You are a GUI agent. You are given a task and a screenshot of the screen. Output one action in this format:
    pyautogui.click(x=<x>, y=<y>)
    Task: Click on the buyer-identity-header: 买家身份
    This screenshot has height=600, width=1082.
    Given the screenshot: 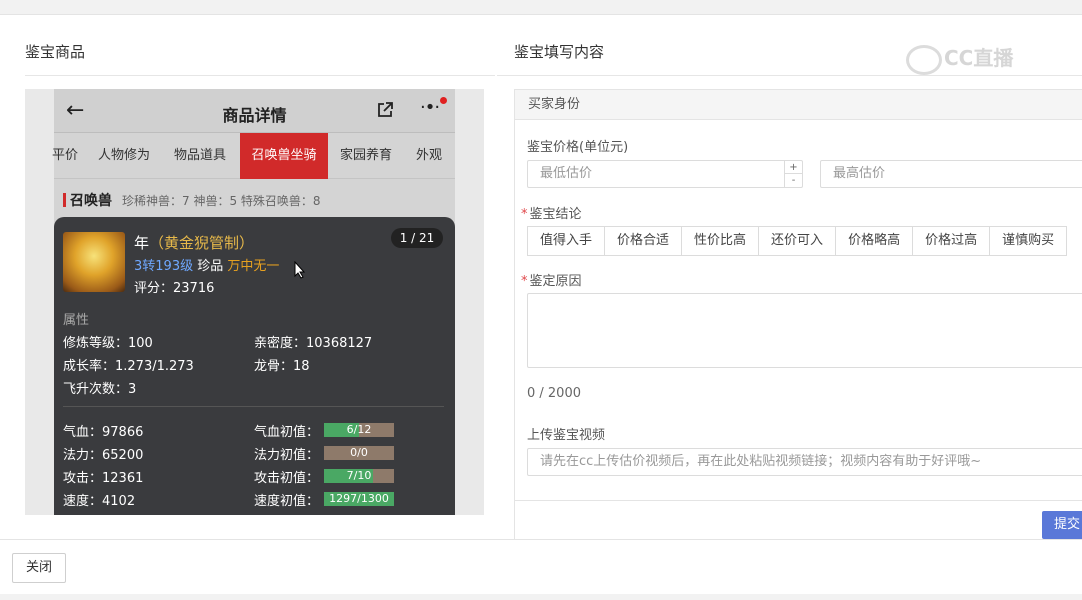 What is the action you would take?
    pyautogui.click(x=798, y=105)
    